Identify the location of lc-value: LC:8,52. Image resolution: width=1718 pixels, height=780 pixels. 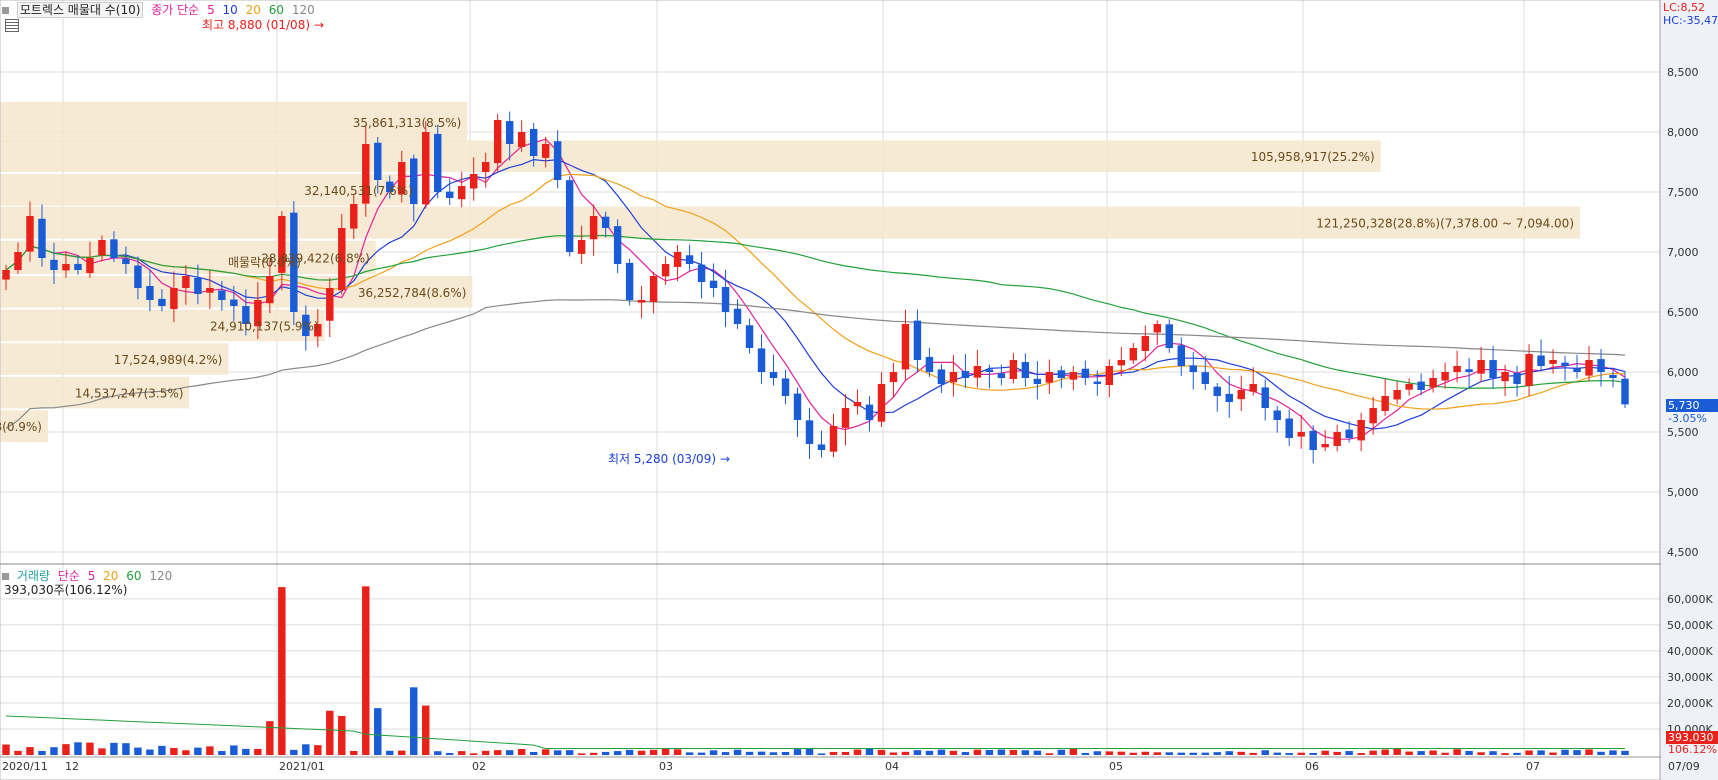
(1684, 7).